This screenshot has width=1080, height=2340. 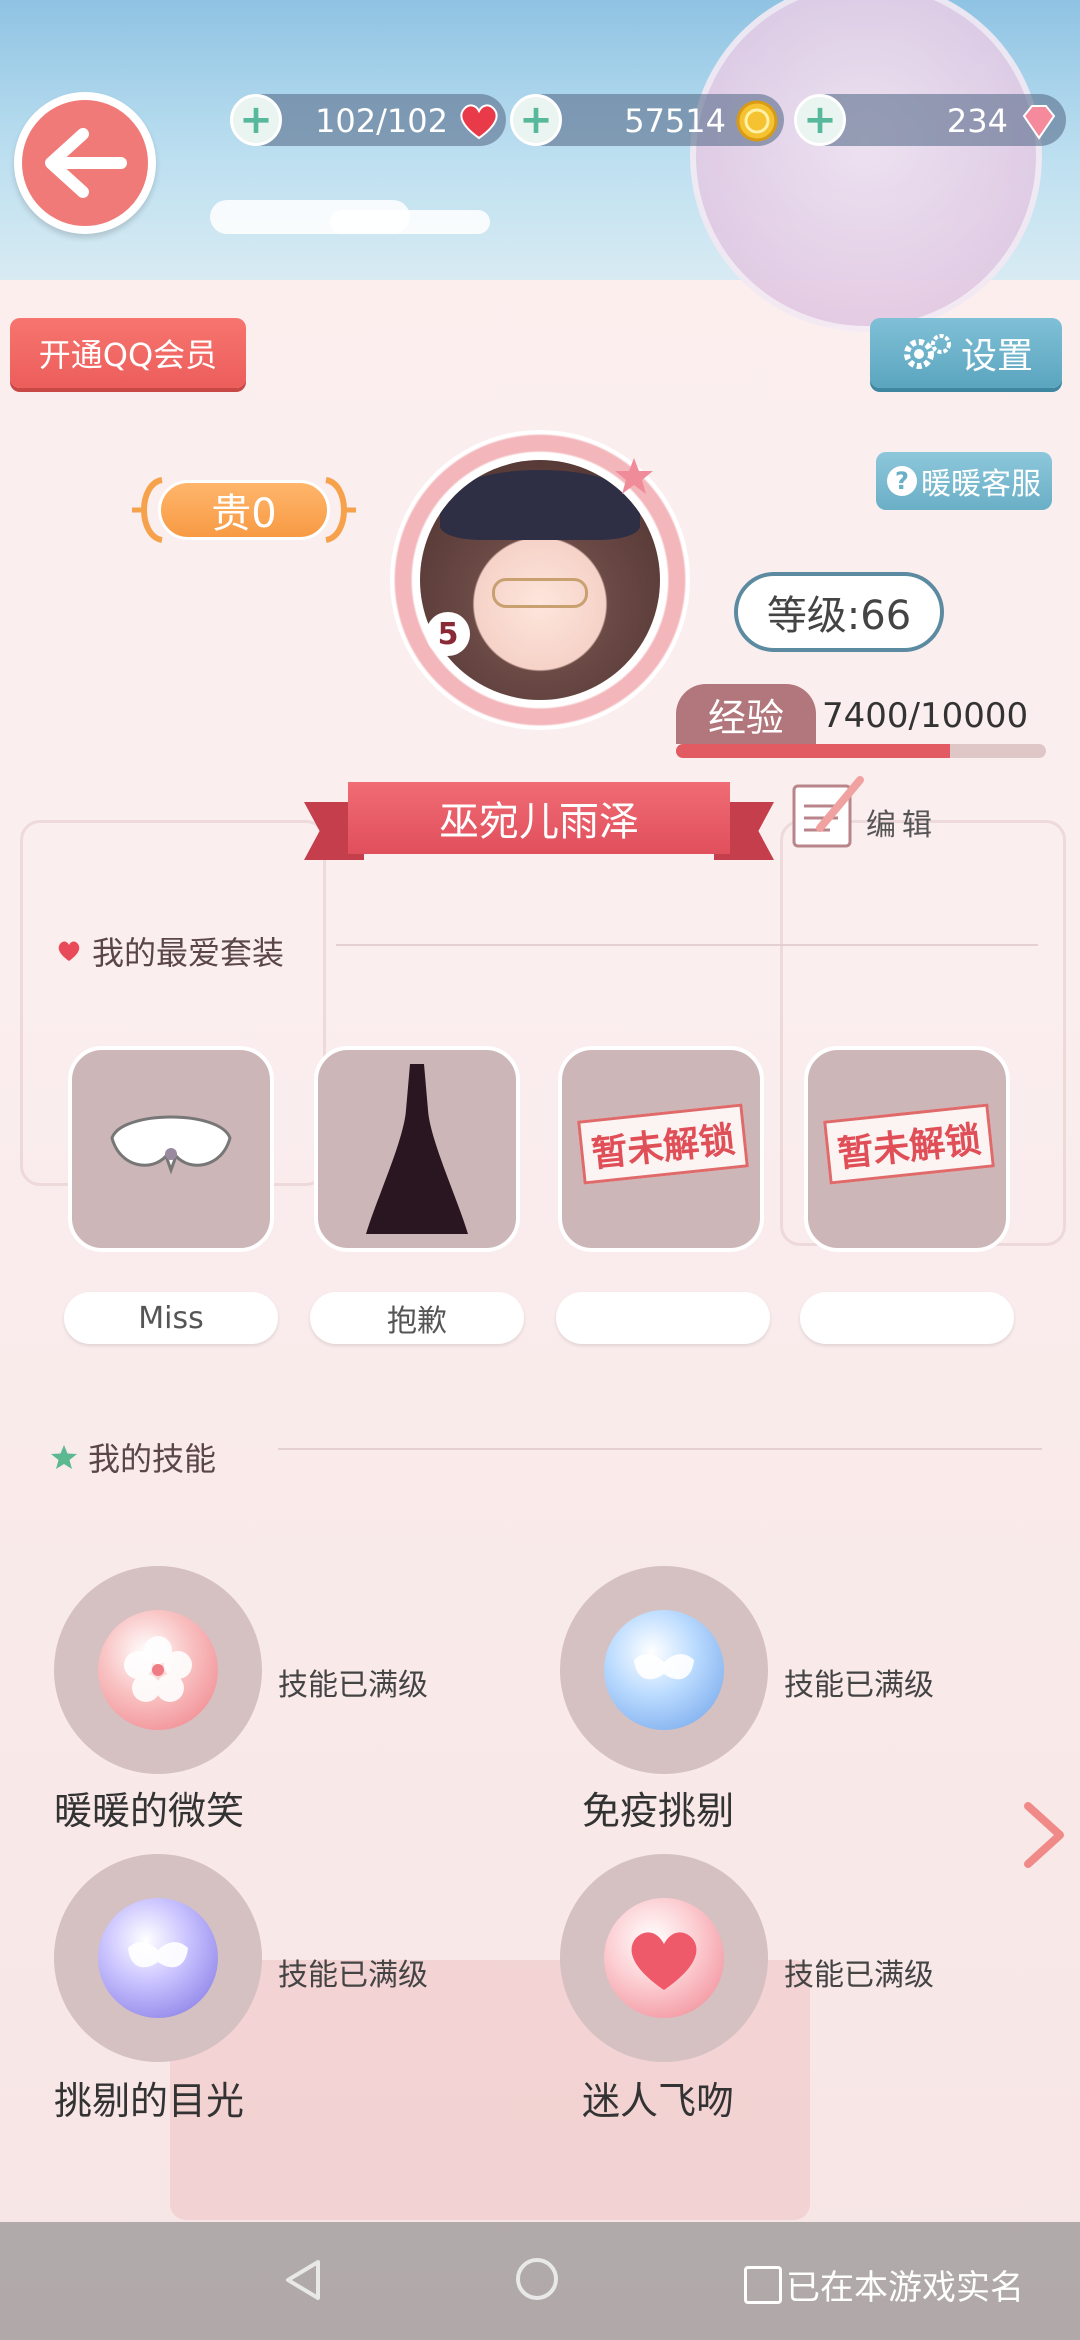 What do you see at coordinates (675, 121) in the screenshot?
I see `gold-value: 57514` at bounding box center [675, 121].